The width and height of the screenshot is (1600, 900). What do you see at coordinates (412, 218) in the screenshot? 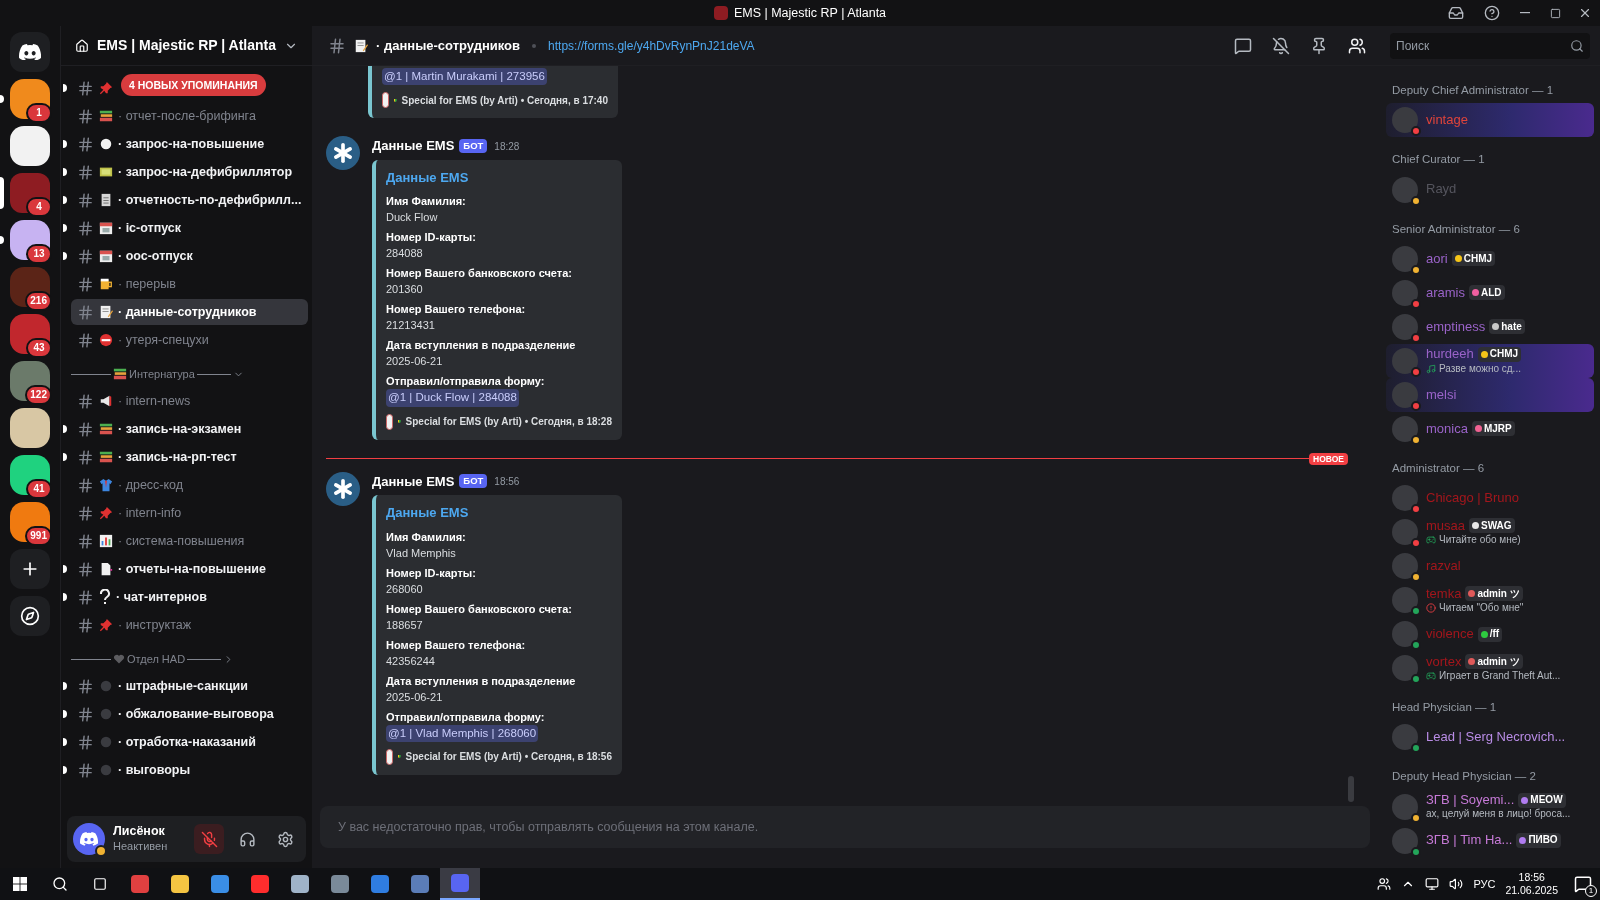
I see `field-value: Duck Flow` at bounding box center [412, 218].